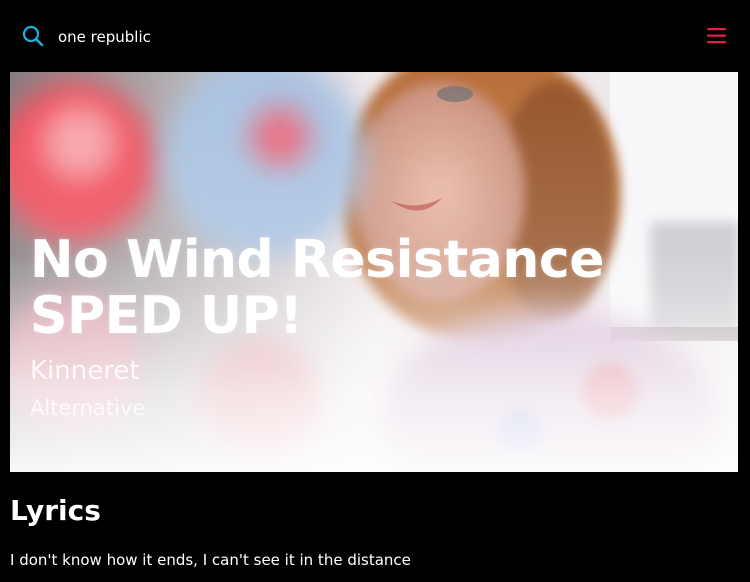 This screenshot has height=582, width=750. Describe the element at coordinates (308, 37) in the screenshot. I see `search-input` at that location.